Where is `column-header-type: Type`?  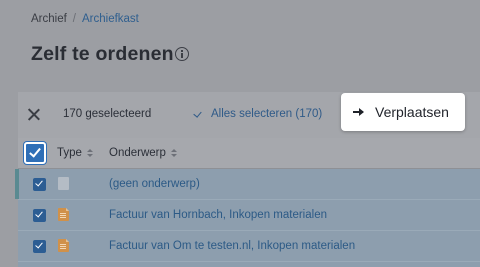
column-header-type: Type is located at coordinates (75, 153).